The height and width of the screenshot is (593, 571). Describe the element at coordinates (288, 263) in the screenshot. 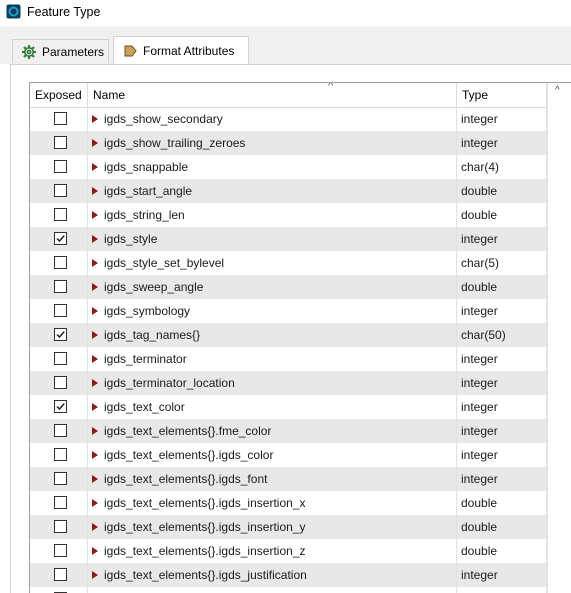

I see `table-row: igds_style_set_bylevel char(5)` at that location.